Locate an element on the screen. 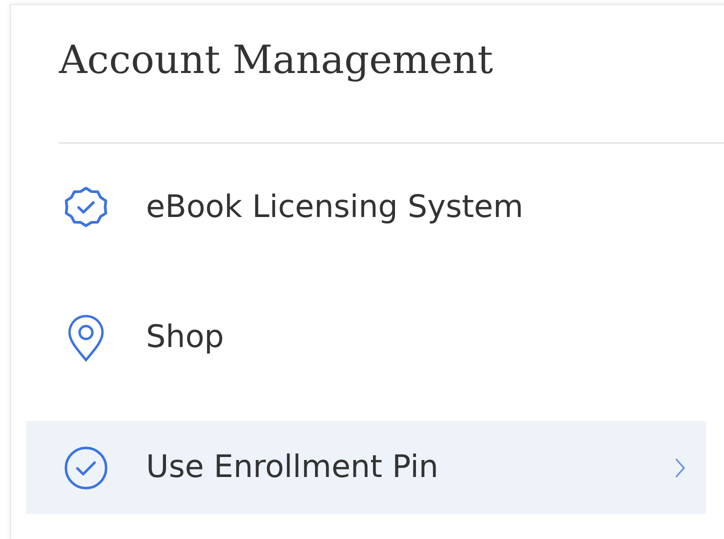 This screenshot has width=724, height=539. panel-title: Account Management is located at coordinates (276, 61).